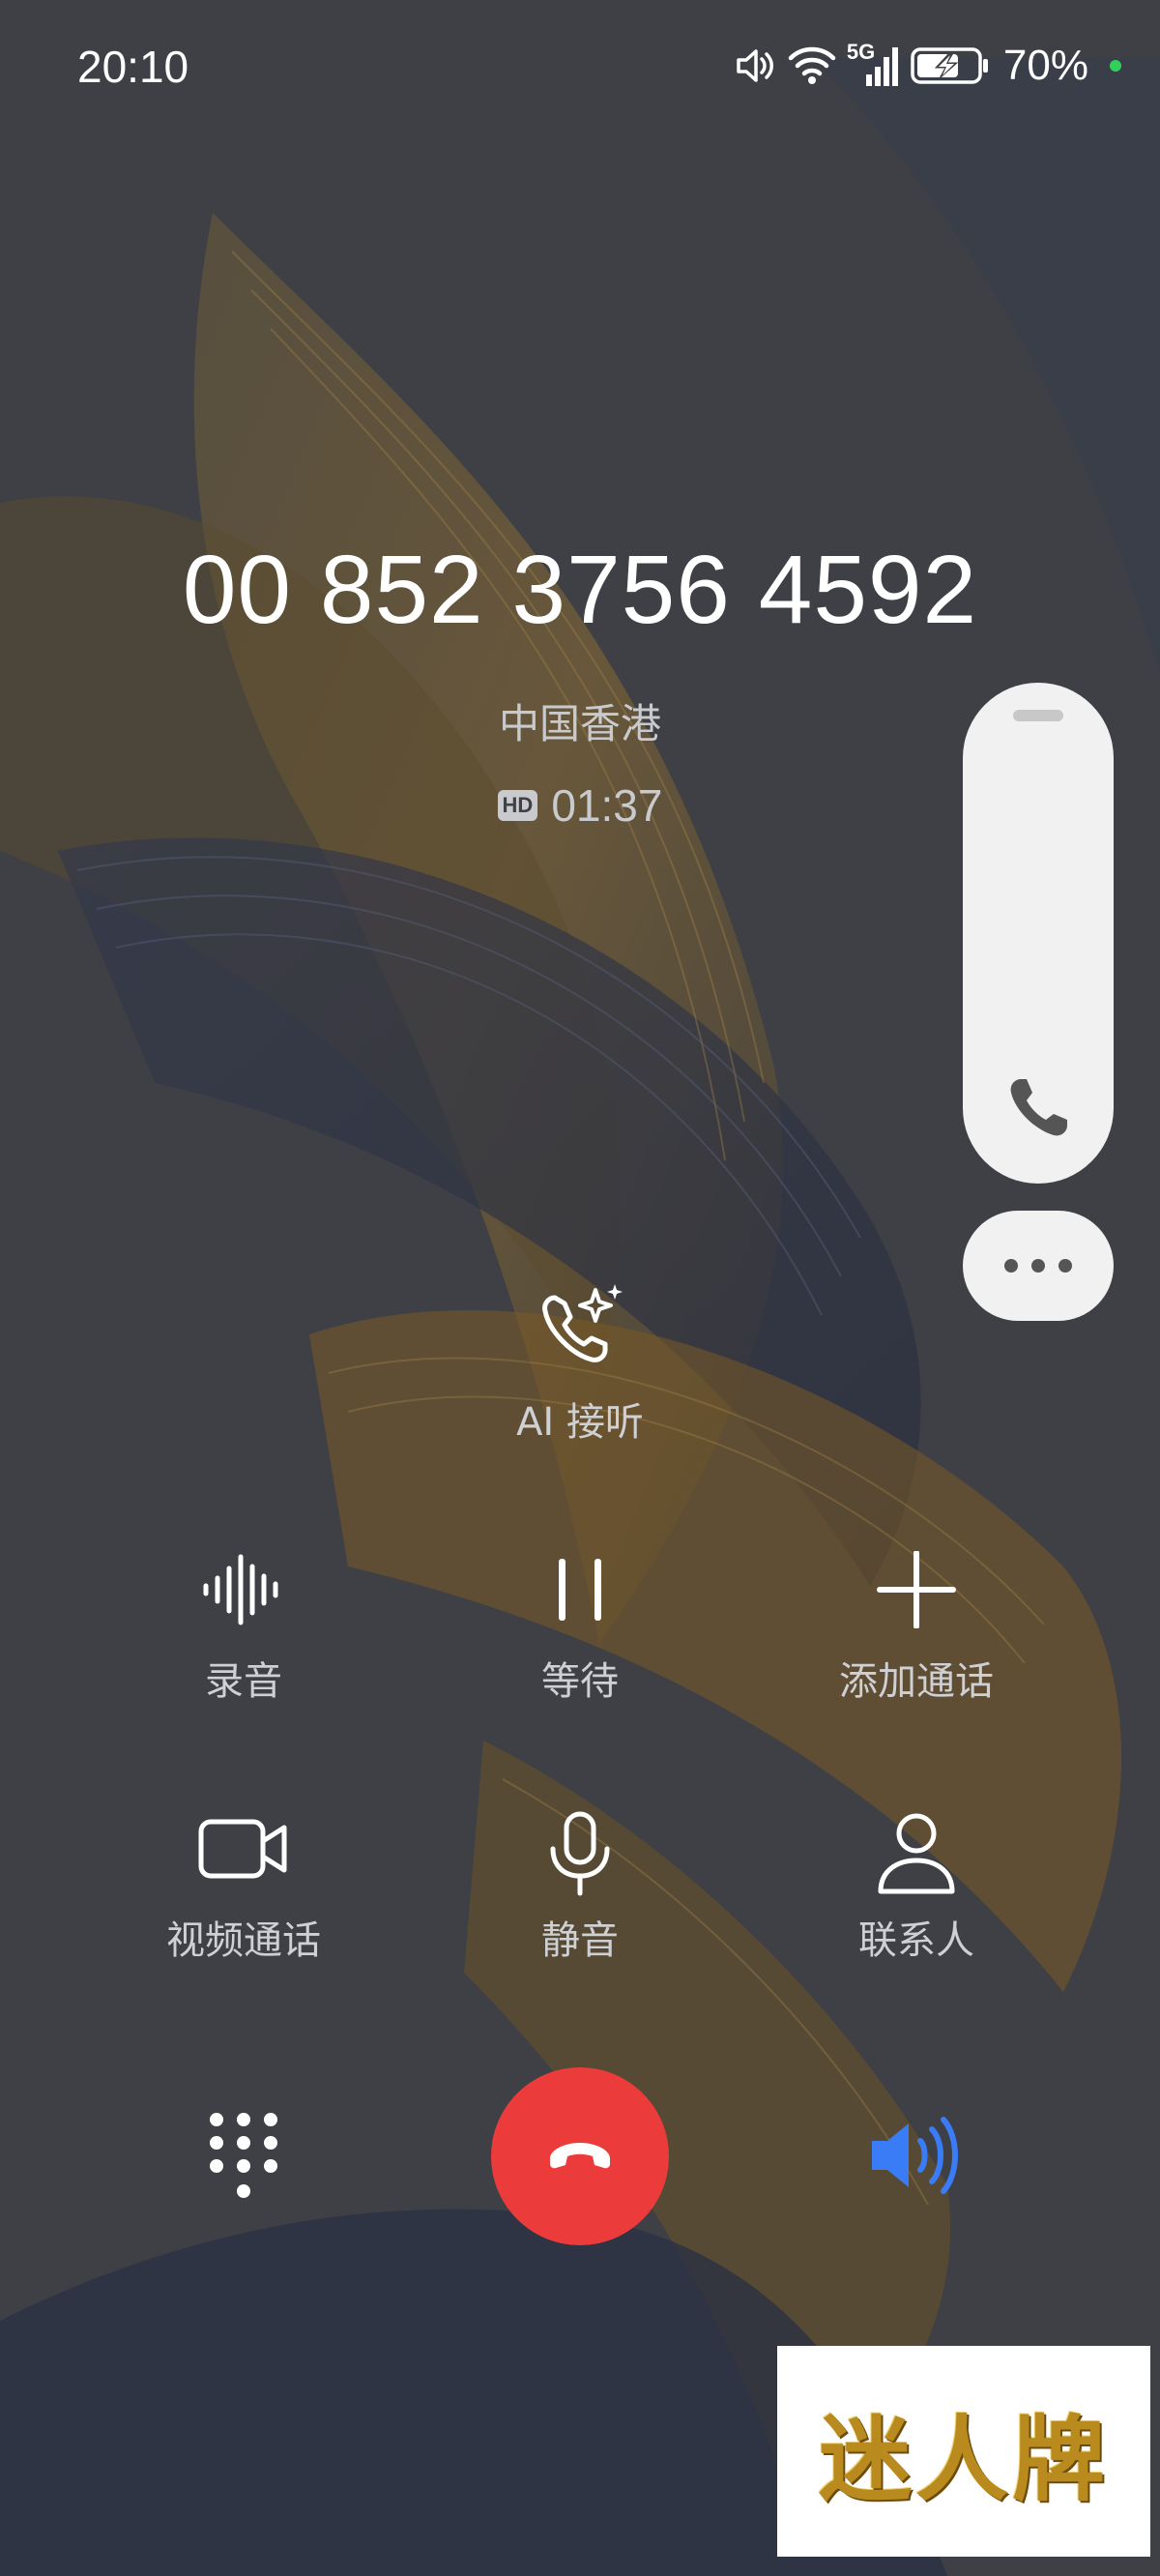  Describe the element at coordinates (580, 1940) in the screenshot. I see `mute-label: 静音` at that location.